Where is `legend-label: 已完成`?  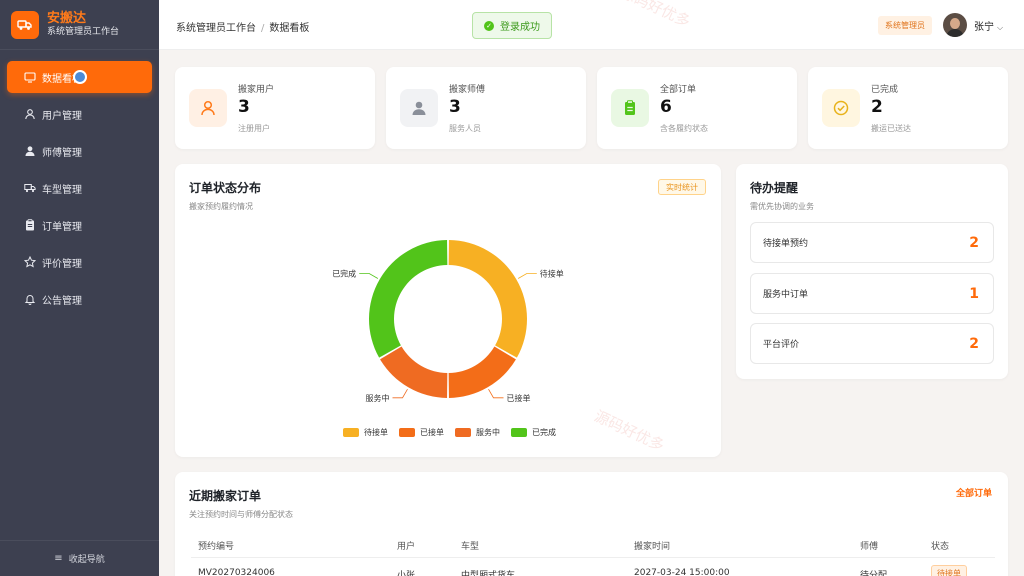
legend-label: 已完成 is located at coordinates (544, 432).